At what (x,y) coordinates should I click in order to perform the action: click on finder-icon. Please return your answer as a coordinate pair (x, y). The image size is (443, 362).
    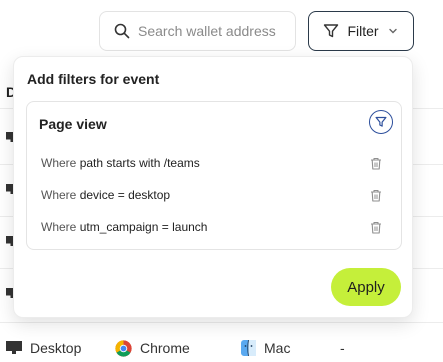
    Looking at the image, I should click on (248, 348).